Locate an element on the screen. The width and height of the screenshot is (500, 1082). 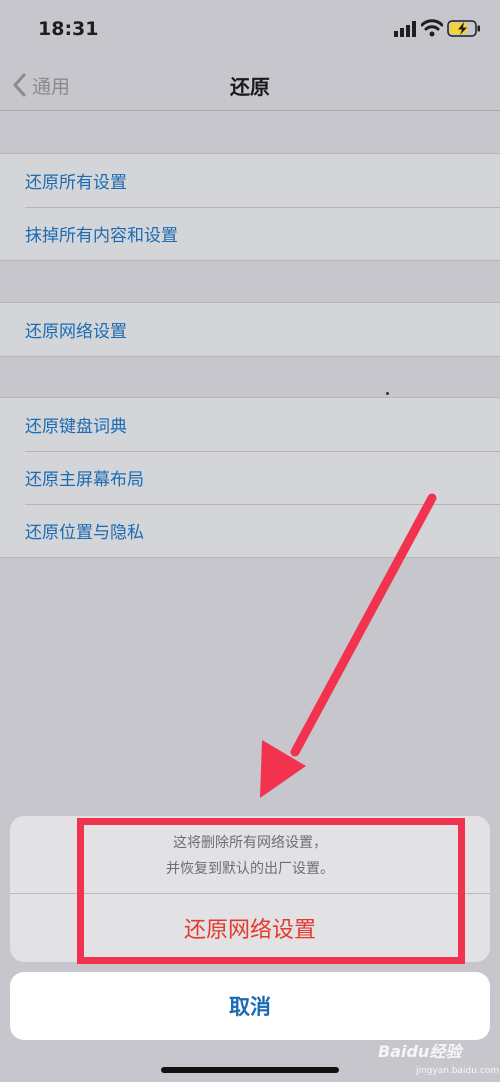
stray-dot is located at coordinates (387, 393).